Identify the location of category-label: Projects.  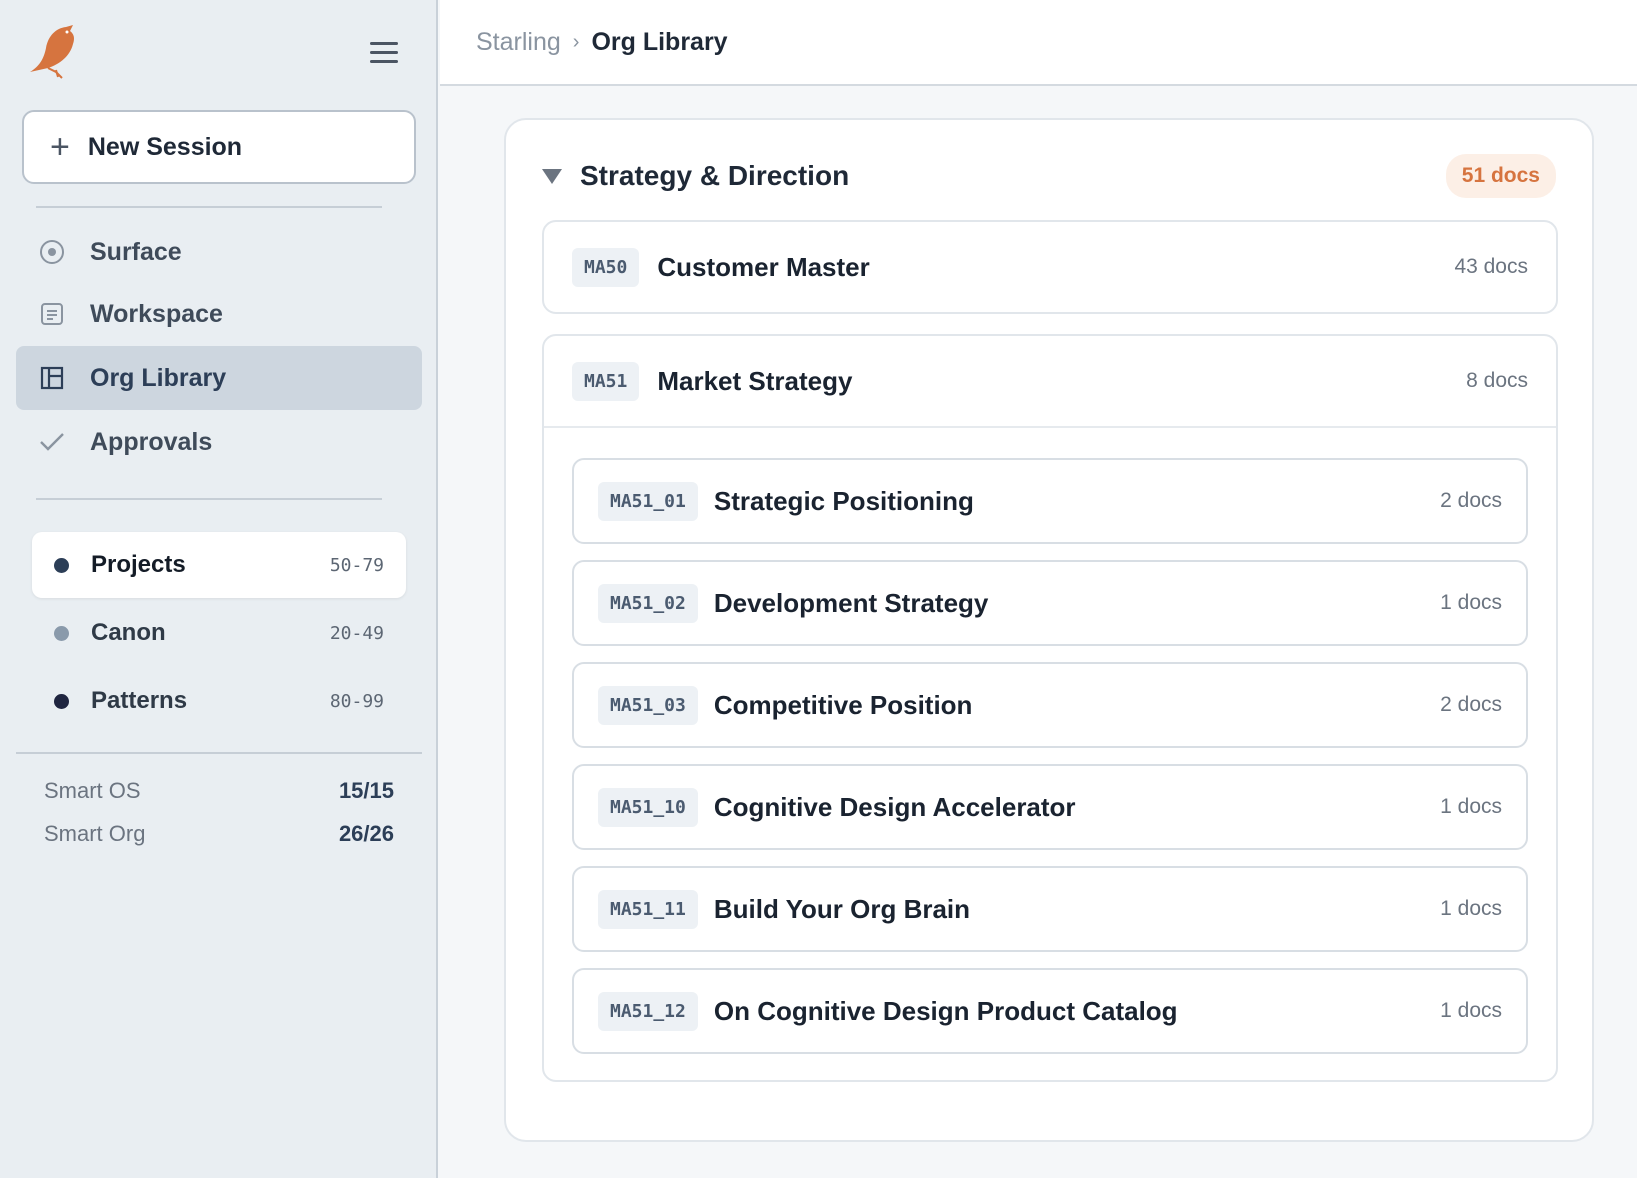
(138, 564).